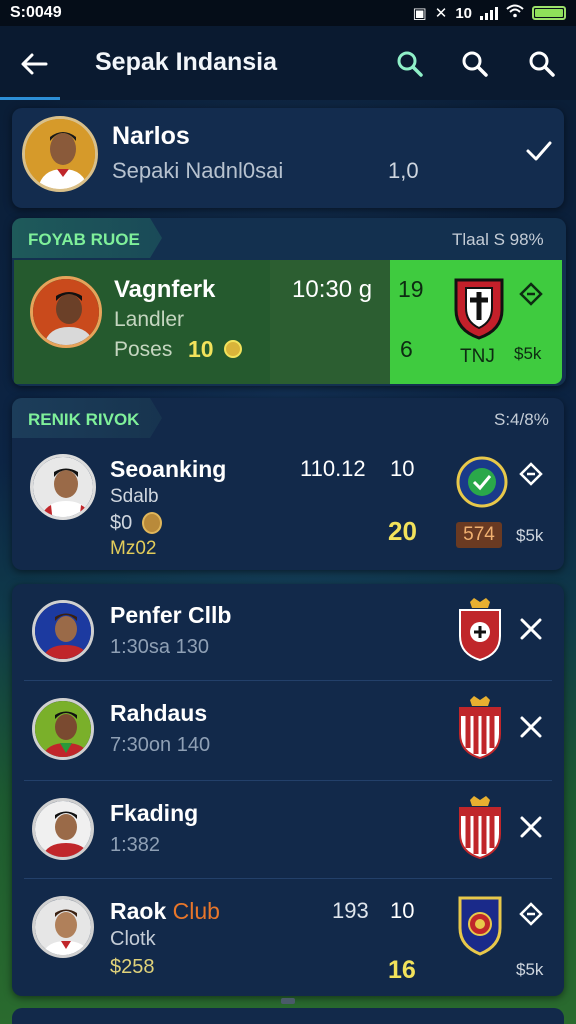 This screenshot has height=1024, width=576. What do you see at coordinates (186, 62) in the screenshot?
I see `page-title: Sepak Indansia` at bounding box center [186, 62].